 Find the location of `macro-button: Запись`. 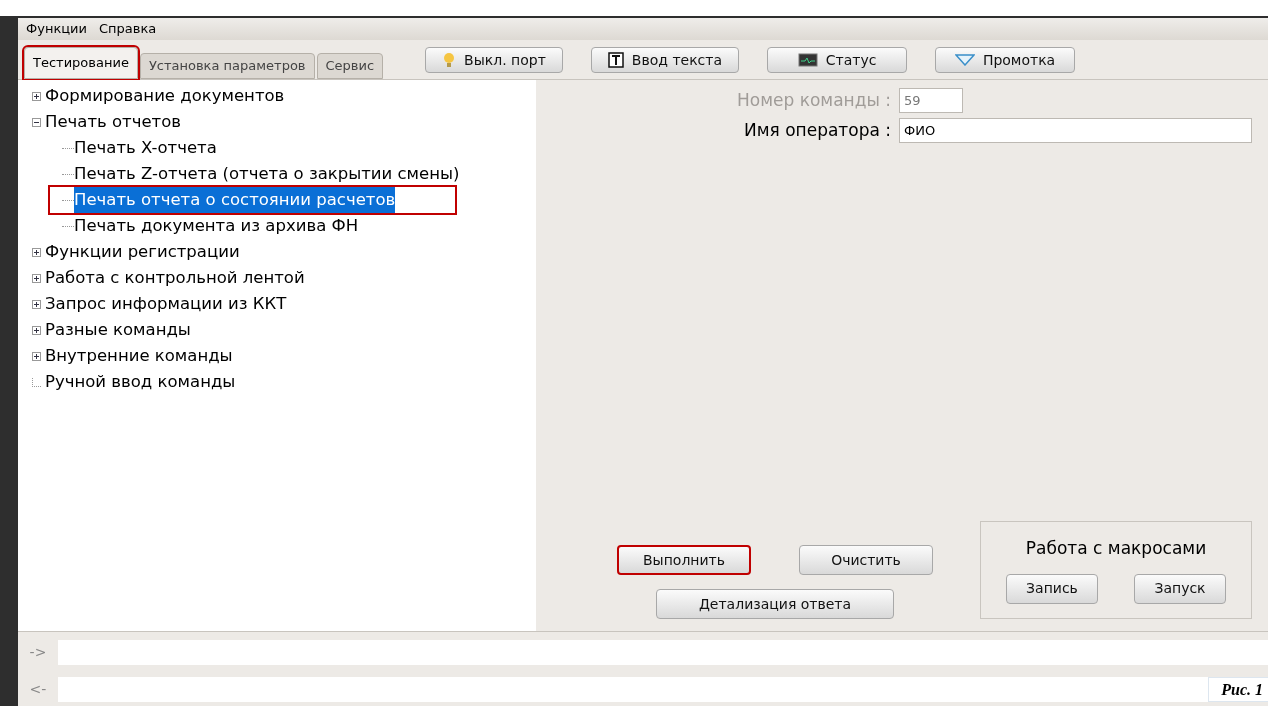

macro-button: Запись is located at coordinates (1052, 588).